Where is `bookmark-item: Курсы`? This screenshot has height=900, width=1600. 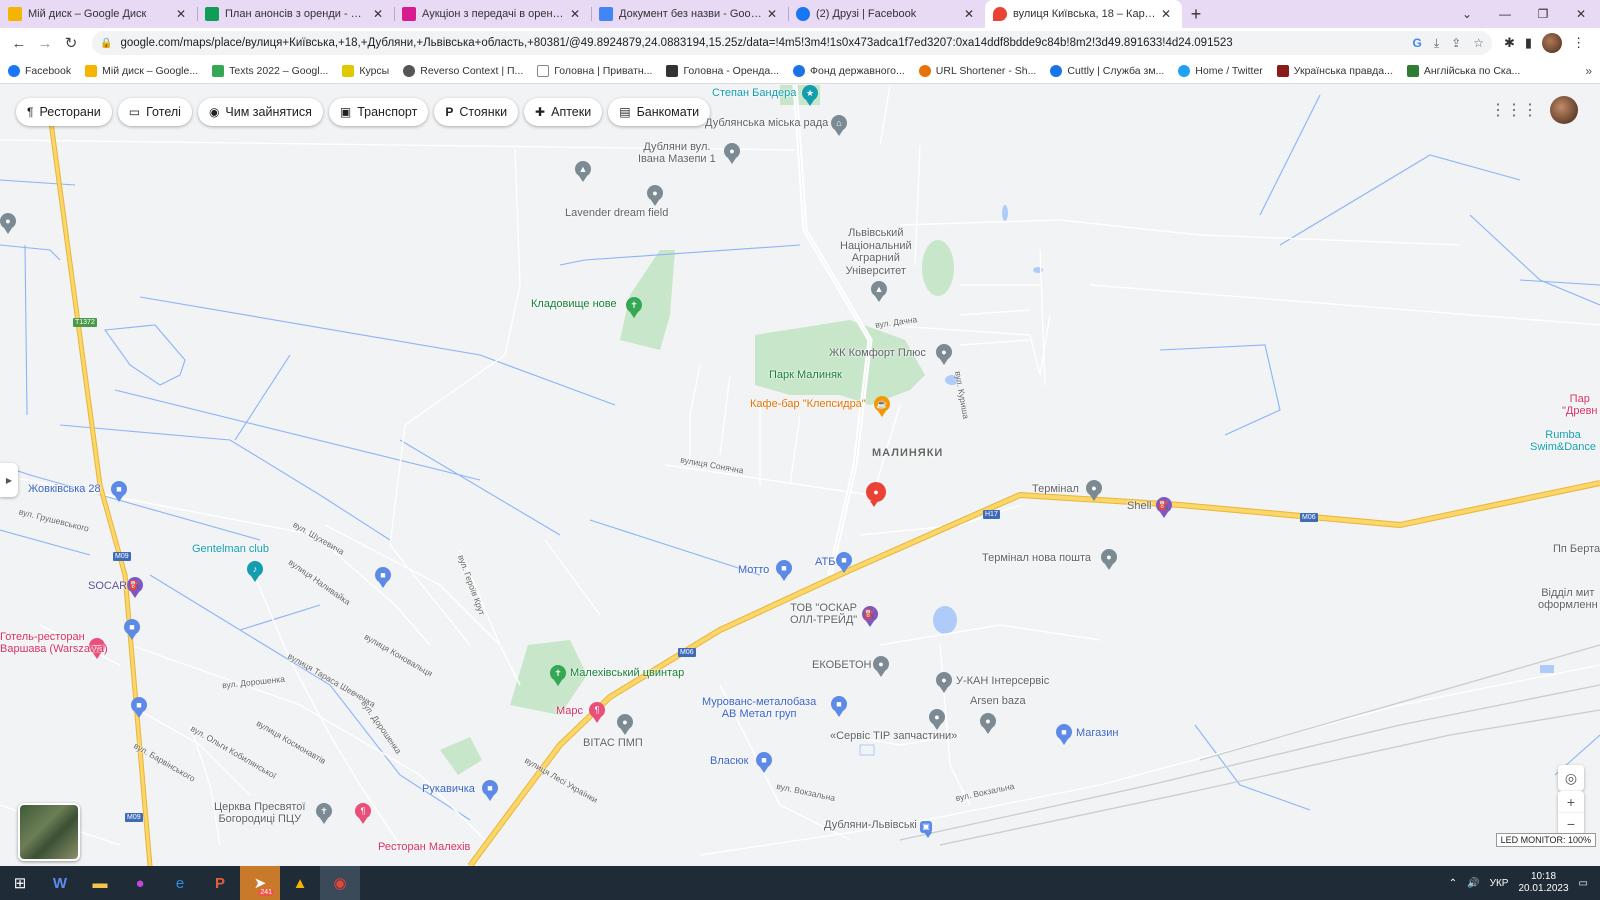
bookmark-item: Курсы is located at coordinates (365, 70).